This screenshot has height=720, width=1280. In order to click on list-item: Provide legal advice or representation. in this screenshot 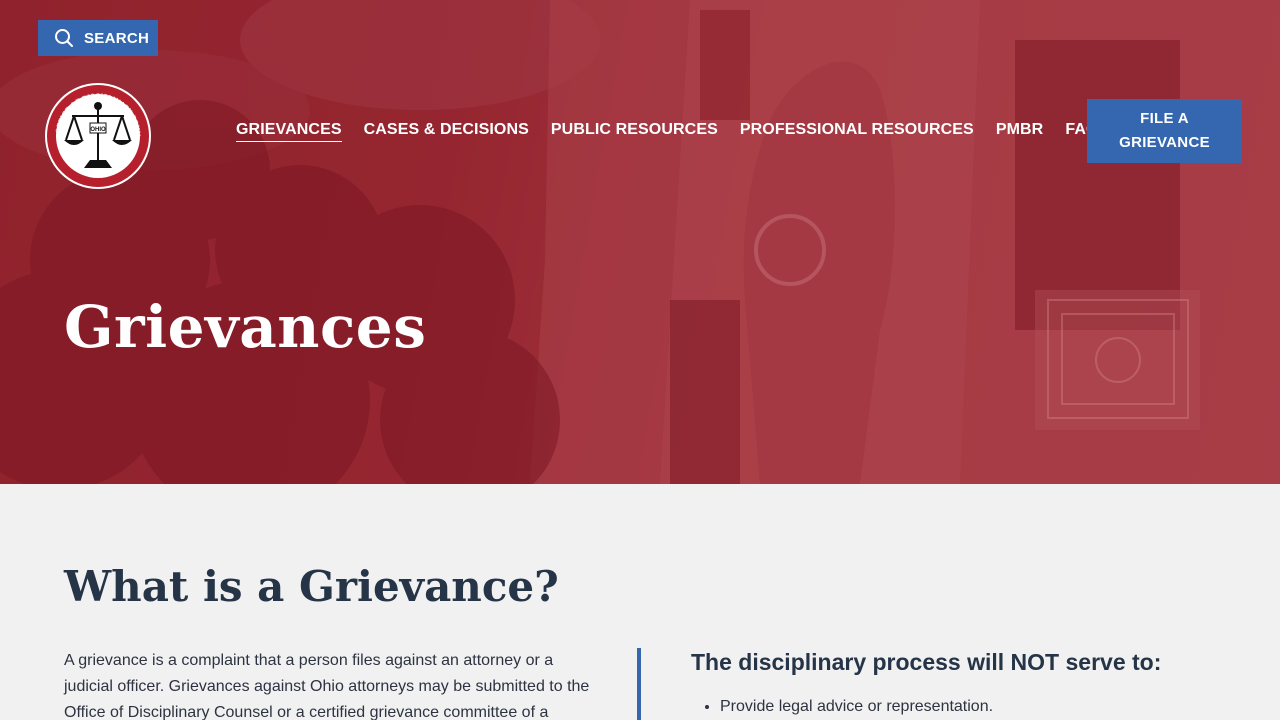, I will do `click(856, 707)`.